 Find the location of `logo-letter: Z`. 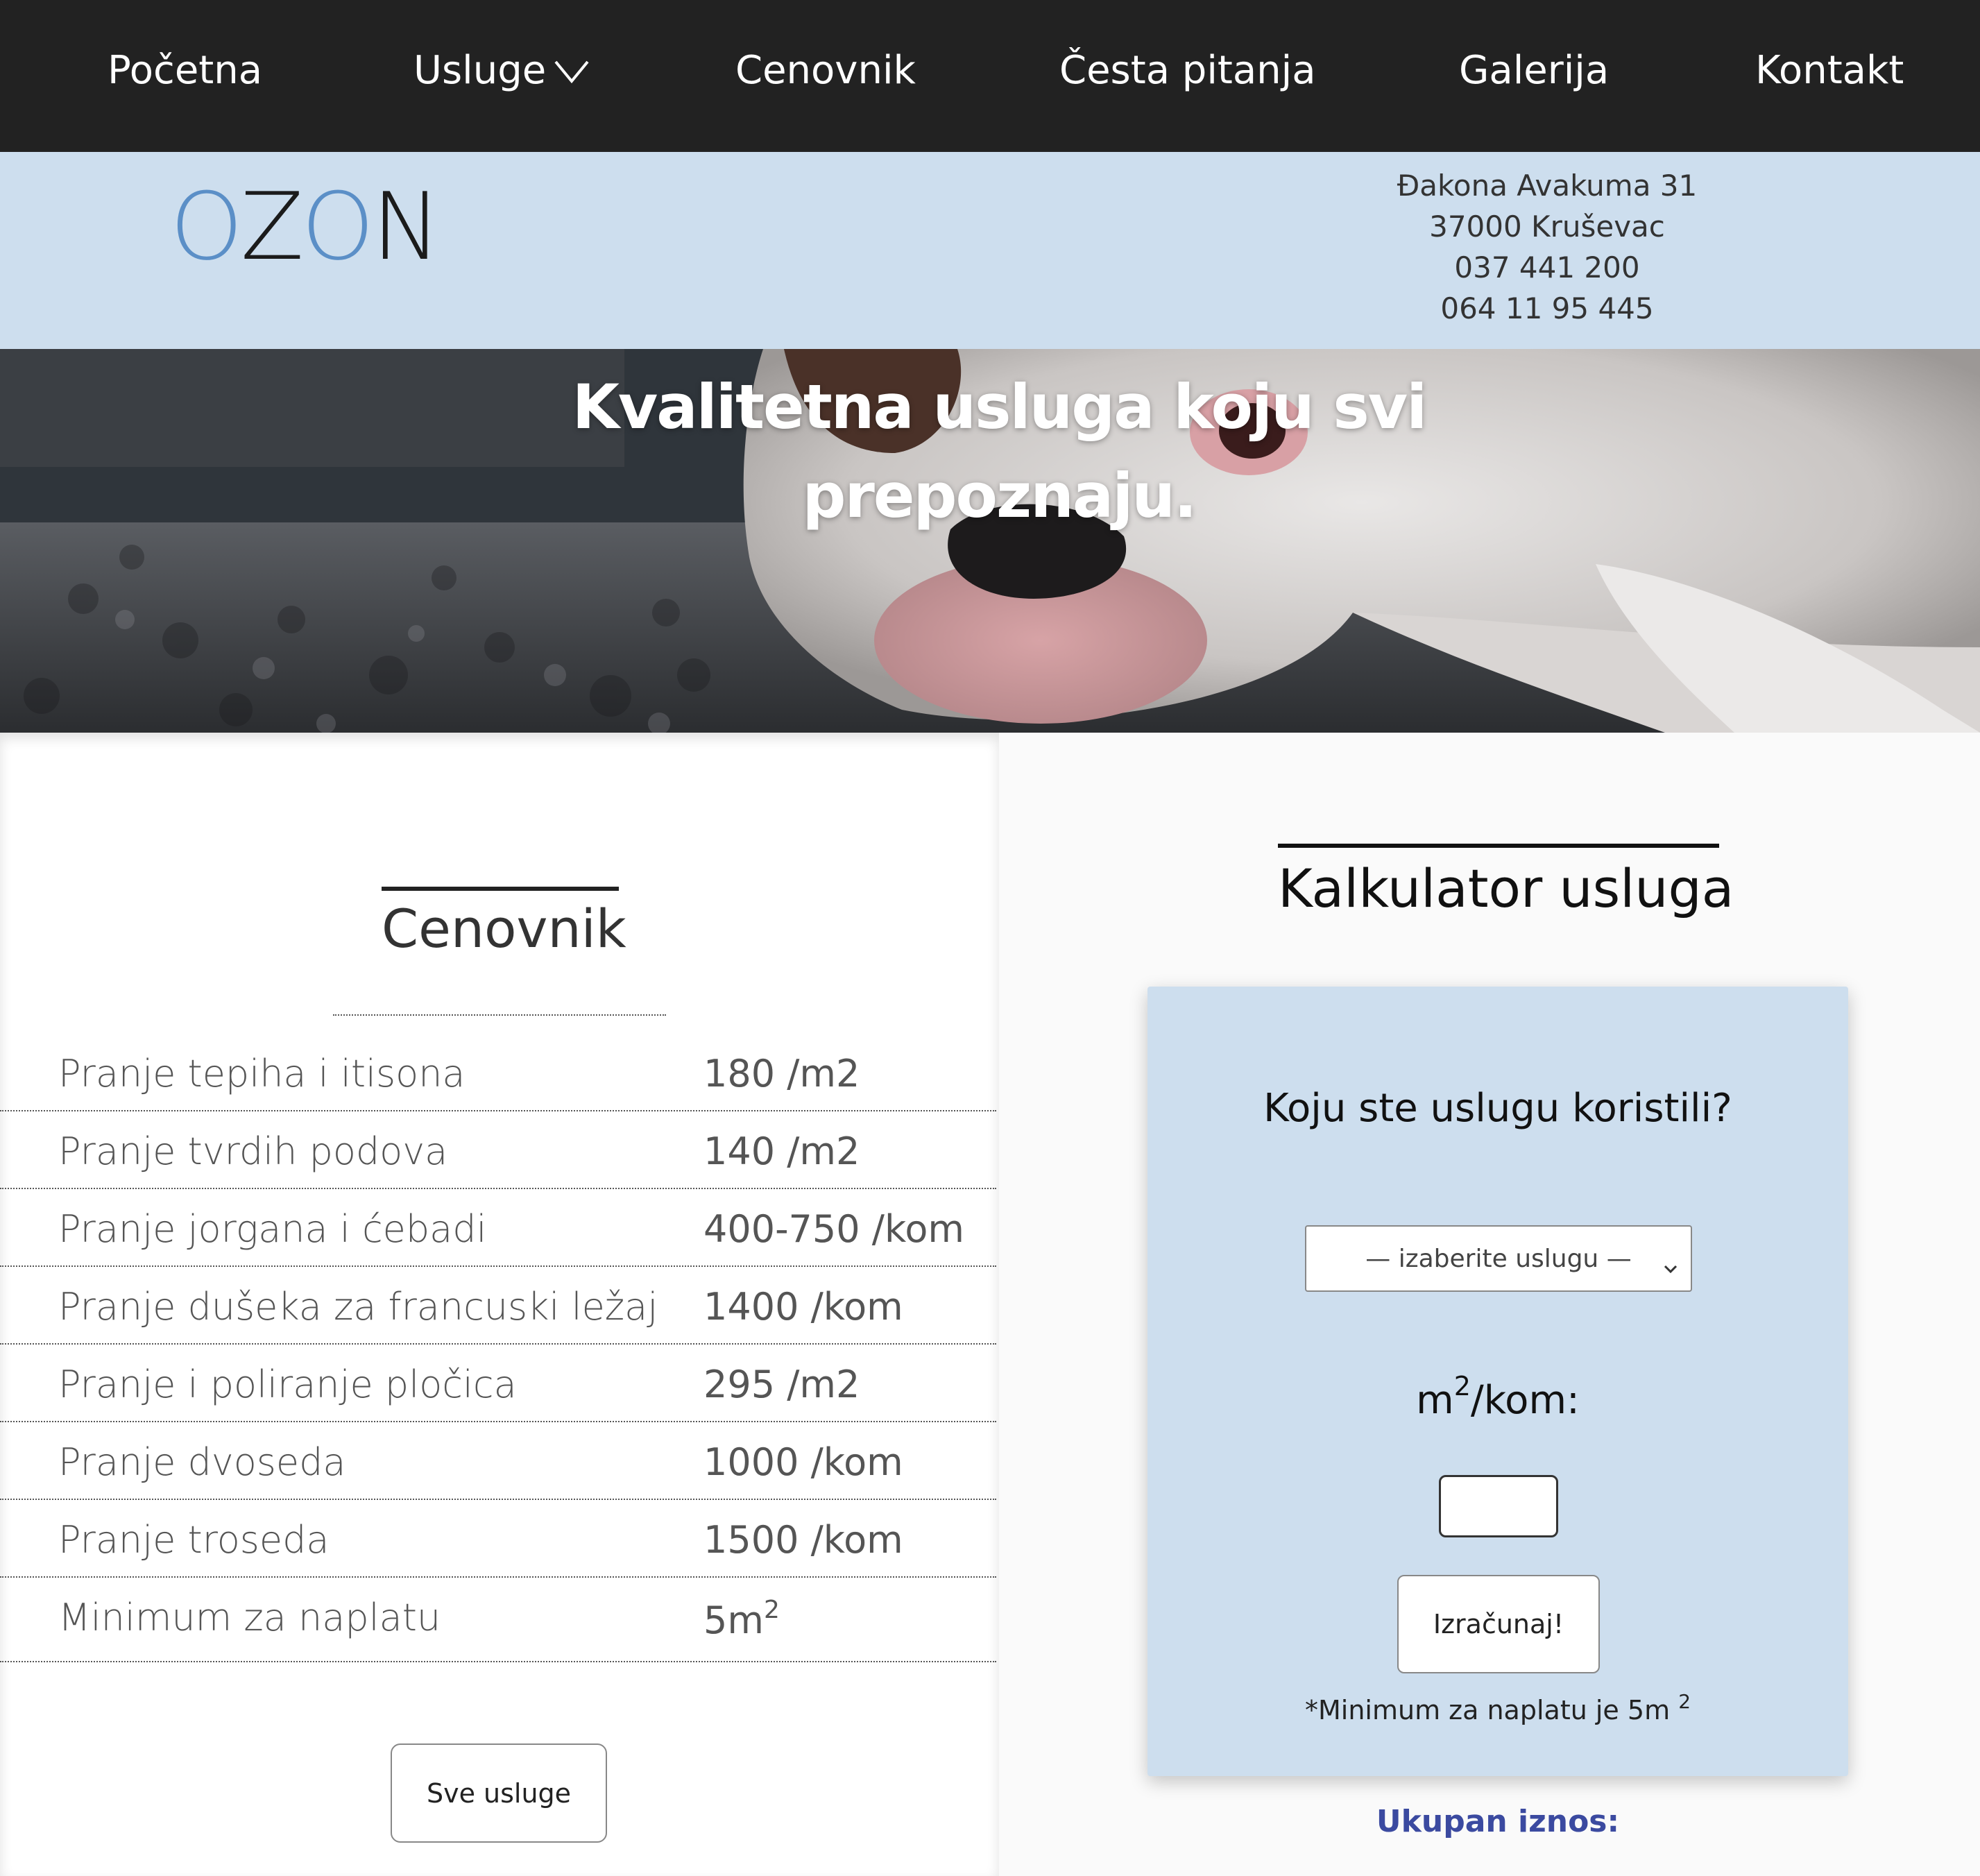

logo-letter: Z is located at coordinates (272, 227).